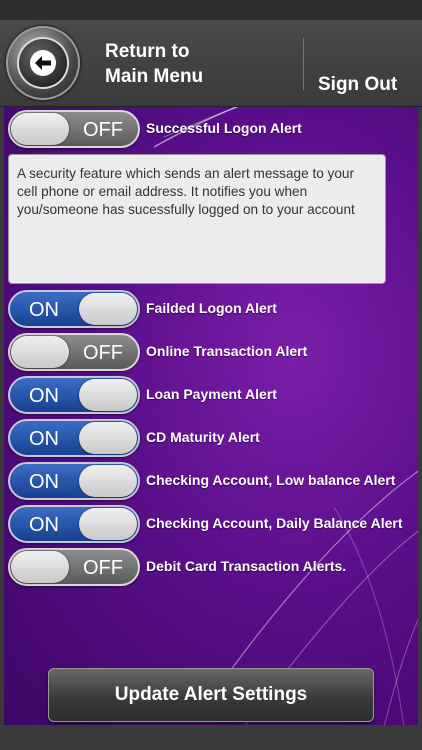 This screenshot has height=750, width=422. I want to click on header-bar: Return to Main Menu Sign Out, so click(211, 63).